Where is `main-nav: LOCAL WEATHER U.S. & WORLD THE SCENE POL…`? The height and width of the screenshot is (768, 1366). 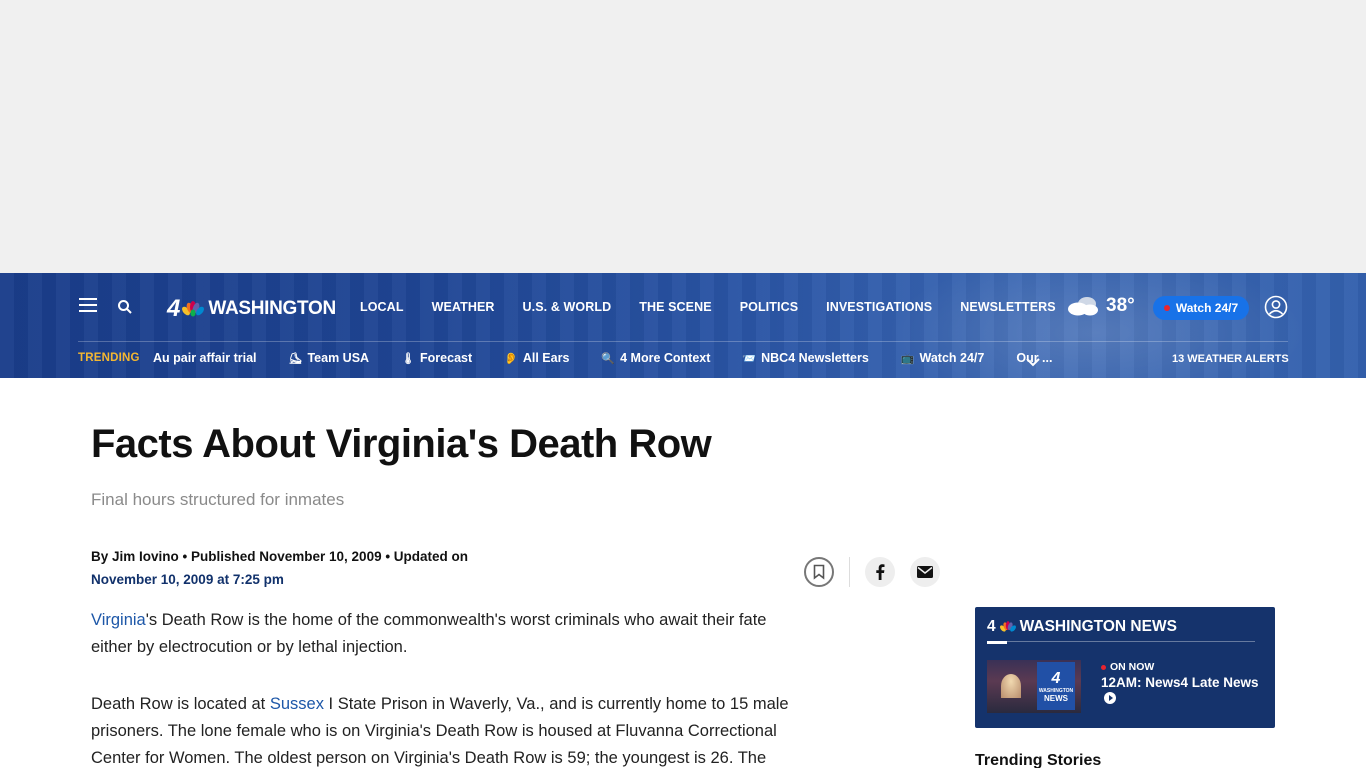 main-nav: LOCAL WEATHER U.S. & WORLD THE SCENE POL… is located at coordinates (708, 307).